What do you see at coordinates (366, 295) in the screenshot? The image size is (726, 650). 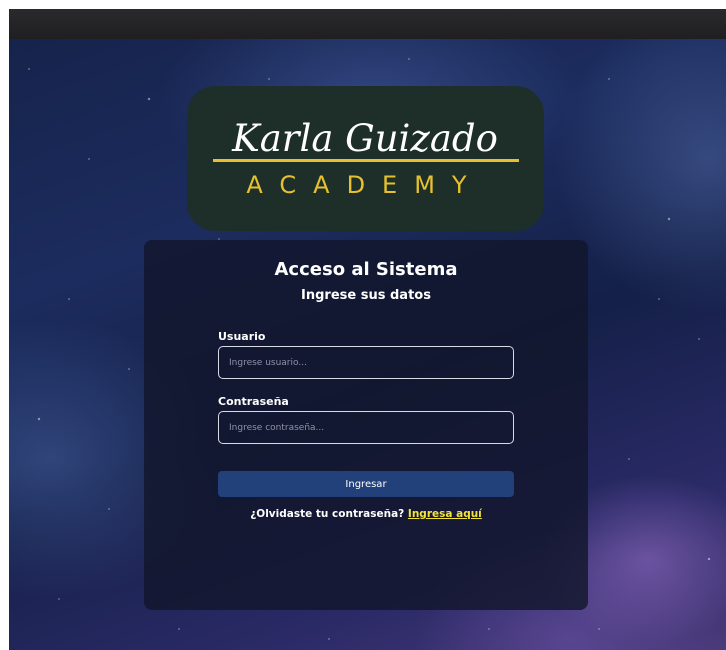 I see `login-subtitle: Ingrese sus datos` at bounding box center [366, 295].